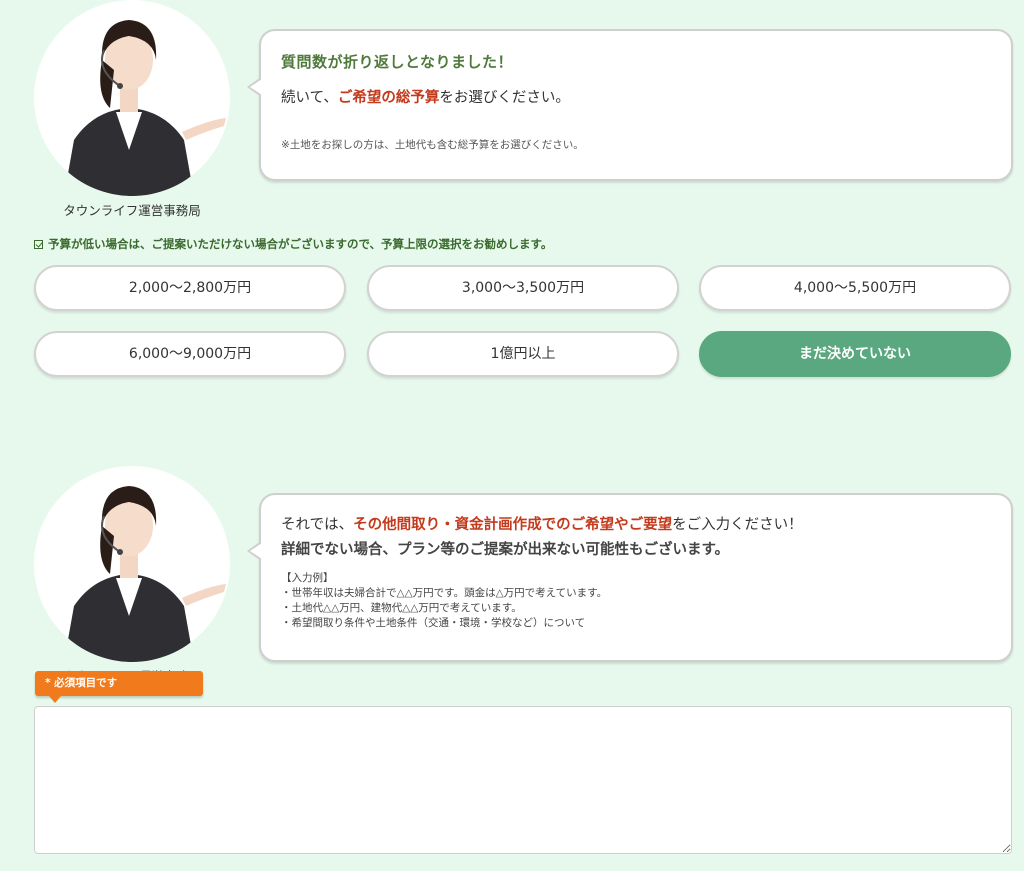 The width and height of the screenshot is (1024, 871). Describe the element at coordinates (505, 550) in the screenshot. I see `question-warning: 詳細でない場合、プラン等のご提案が出来ない可能性もございます。` at that location.